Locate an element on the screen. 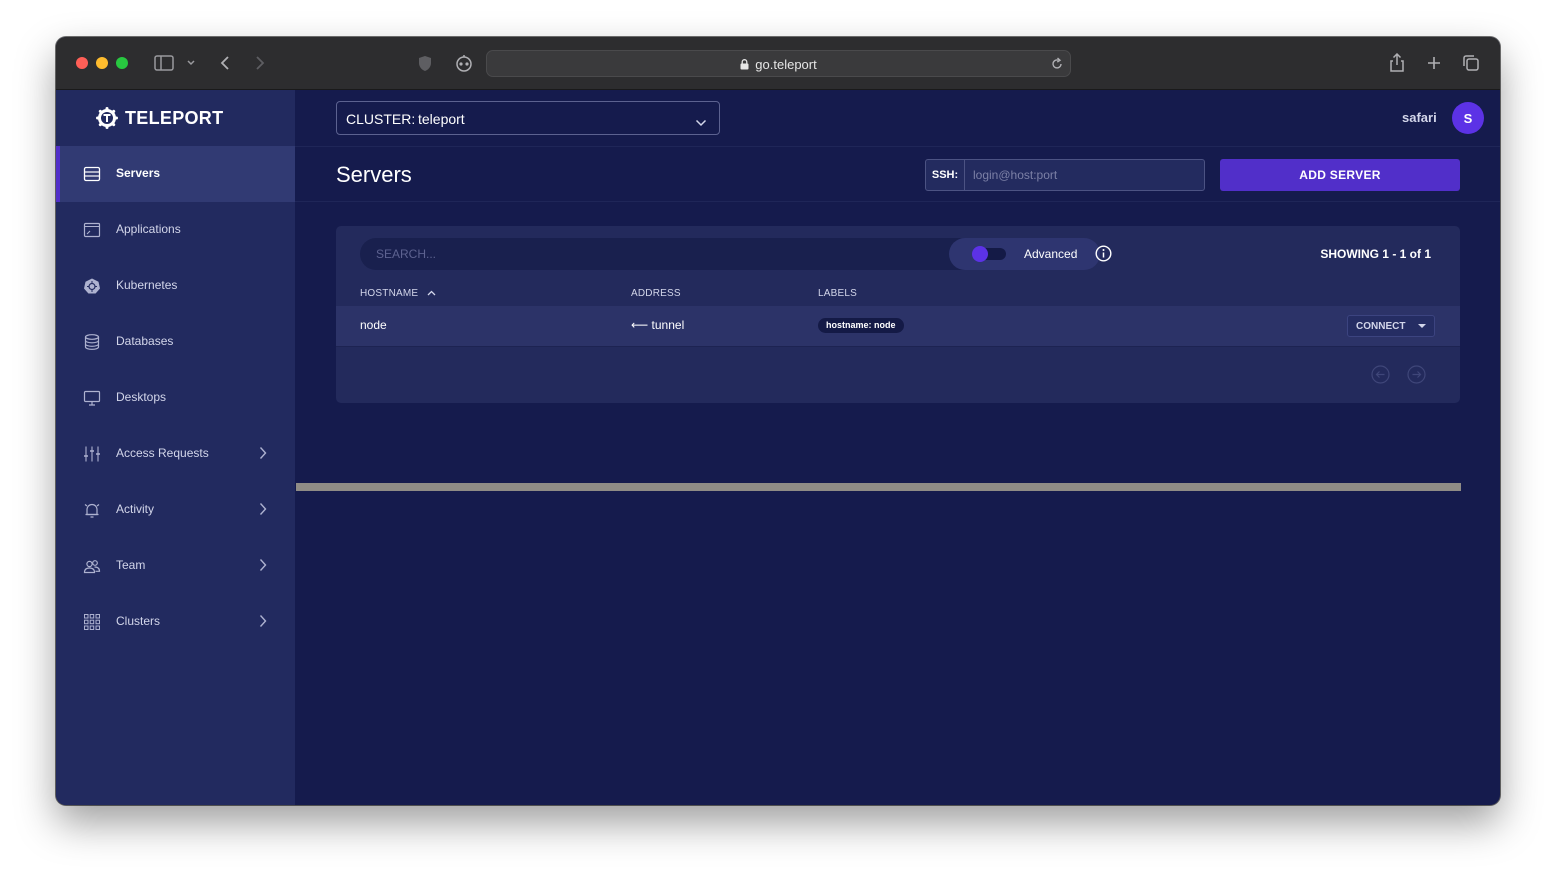  advanced-search-toggle: Advanced is located at coordinates (1024, 254).